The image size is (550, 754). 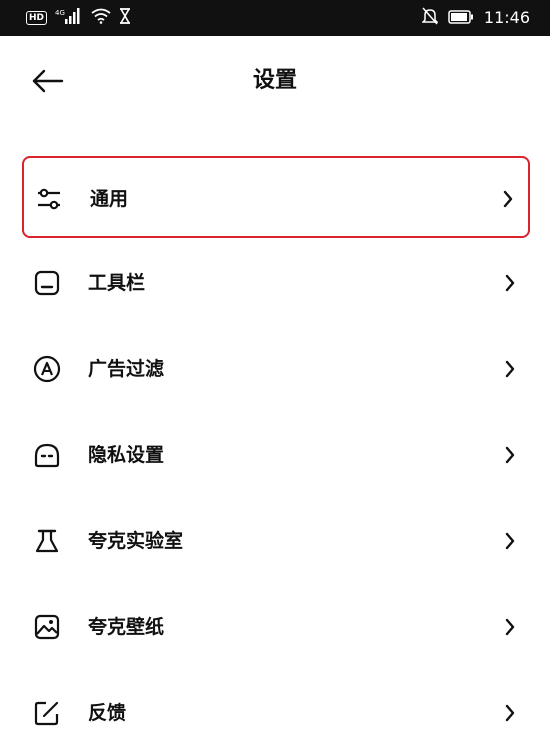 What do you see at coordinates (461, 18) in the screenshot?
I see `battery-icon` at bounding box center [461, 18].